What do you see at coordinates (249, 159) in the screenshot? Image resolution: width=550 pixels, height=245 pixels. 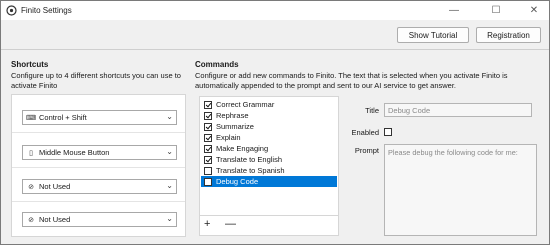 I see `command-label: Translate to English` at bounding box center [249, 159].